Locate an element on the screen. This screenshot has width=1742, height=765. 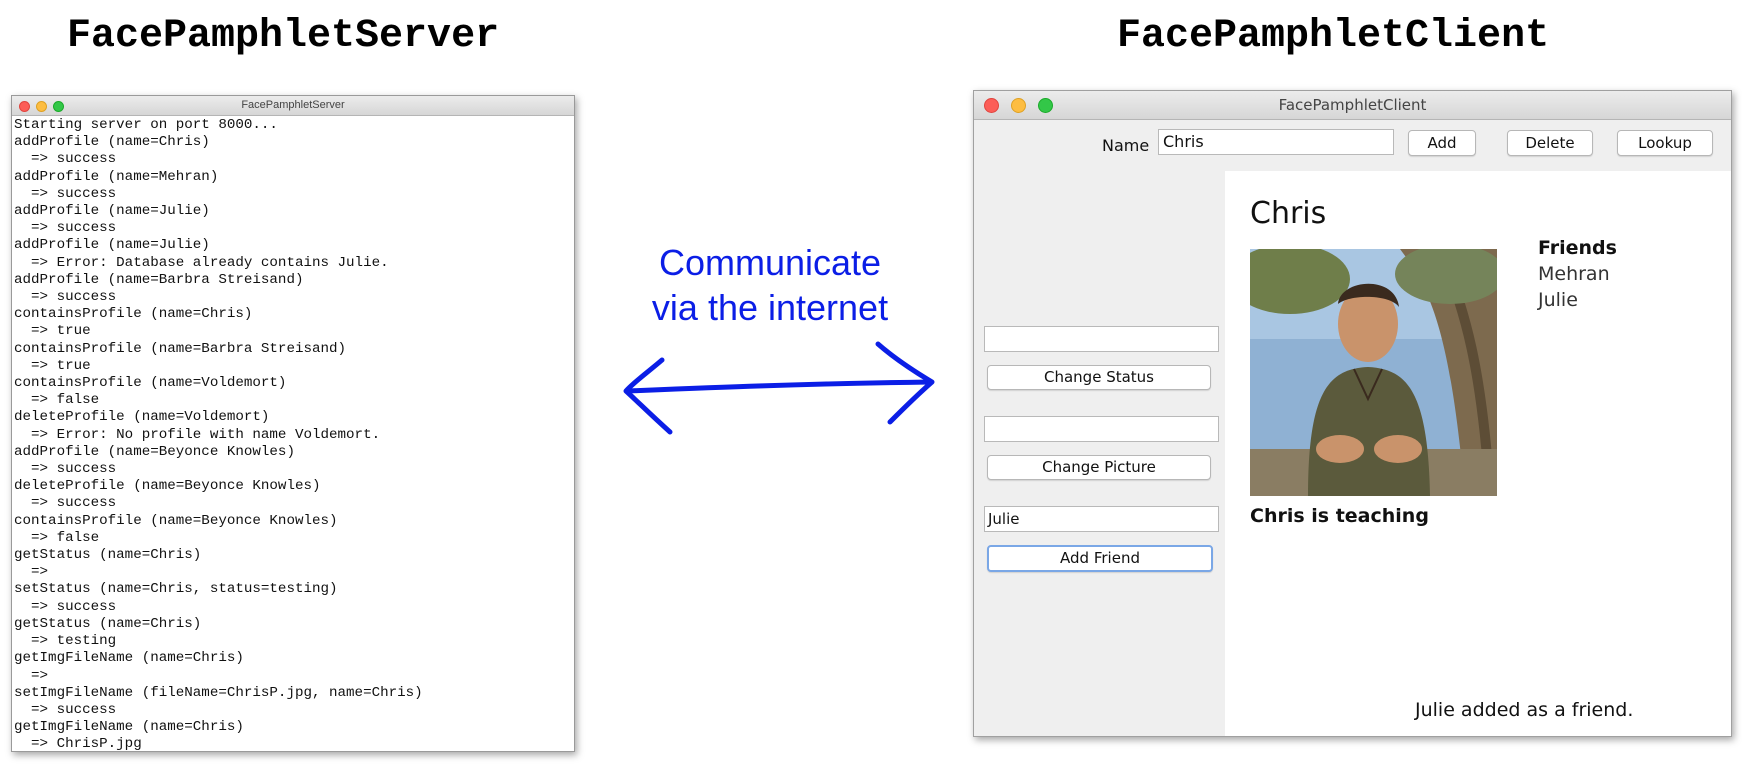
client-toolbar: Name Chris Add Delete Lookup is located at coordinates (1352, 145).